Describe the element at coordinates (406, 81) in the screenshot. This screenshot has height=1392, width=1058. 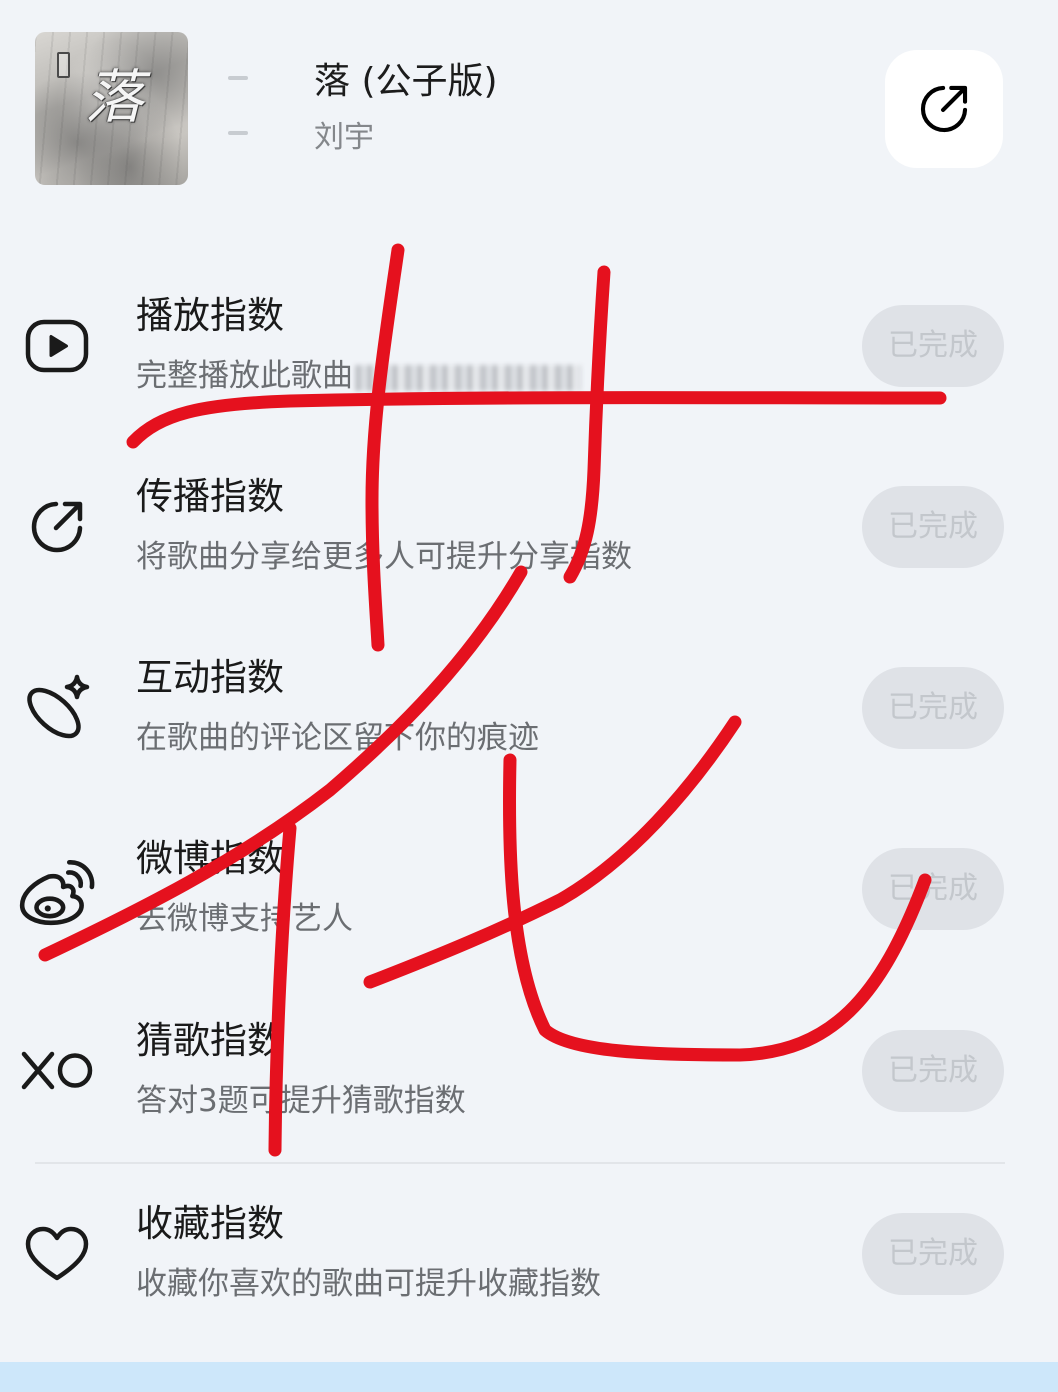
I see `song-title: 落 (公子版)` at that location.